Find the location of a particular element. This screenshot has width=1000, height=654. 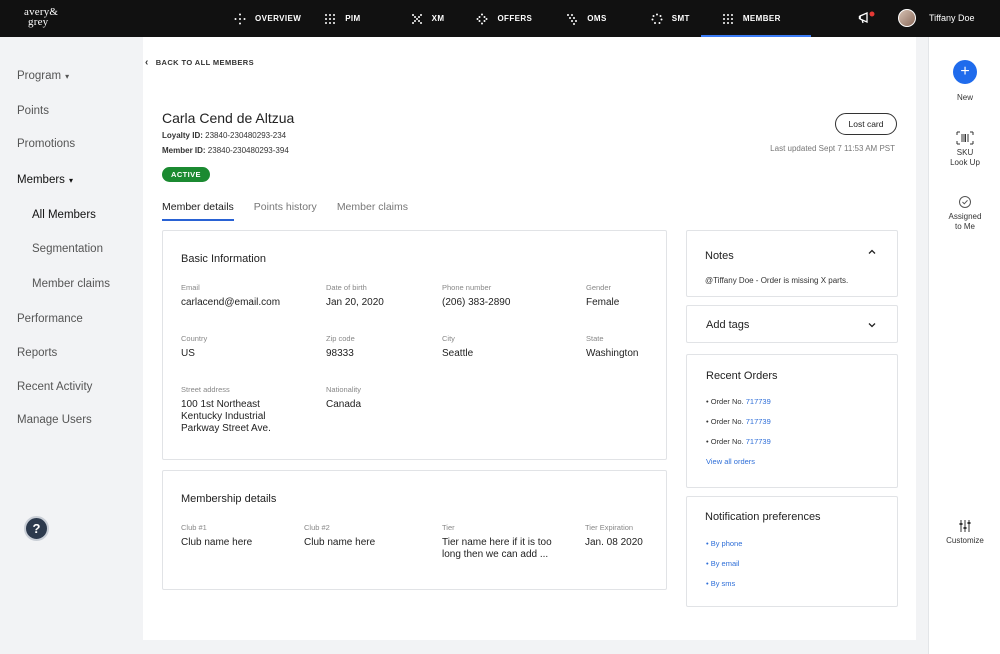

check-circle-icon is located at coordinates (965, 202).